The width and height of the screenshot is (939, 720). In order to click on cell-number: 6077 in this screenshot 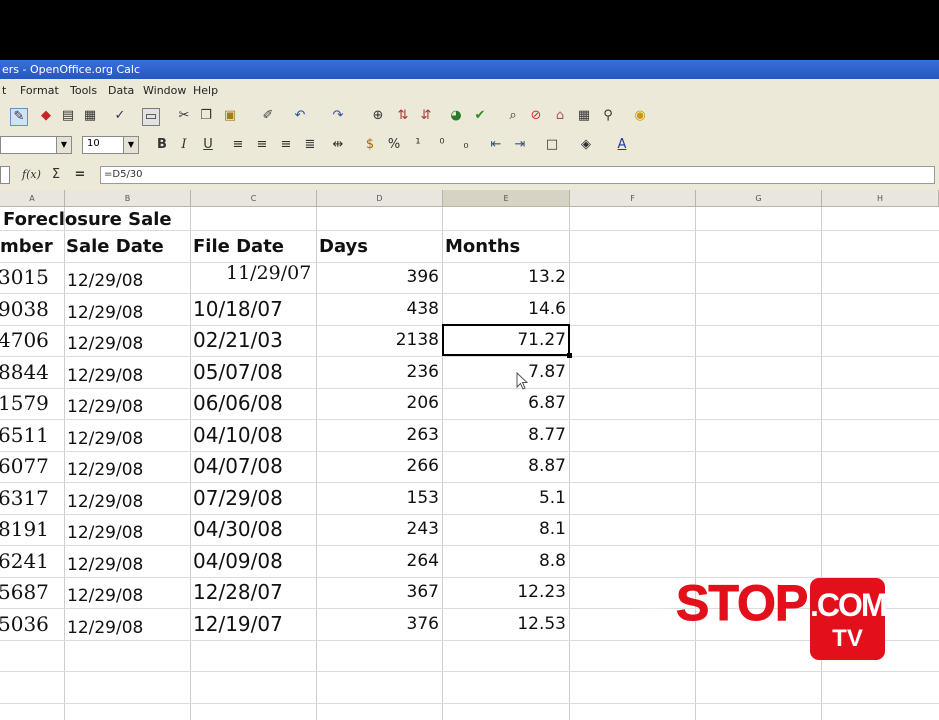, I will do `click(31, 466)`.